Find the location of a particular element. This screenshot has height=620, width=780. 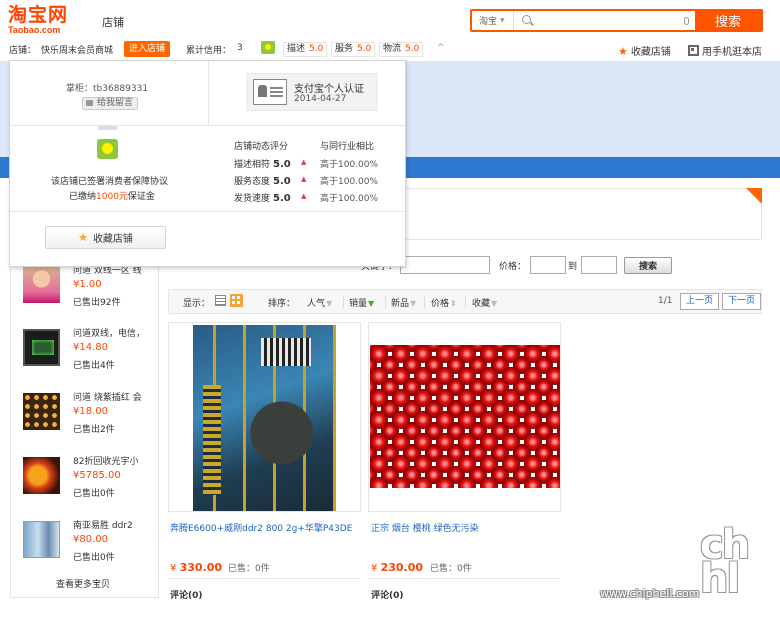

store-name: 快乐周末会员商城 is located at coordinates (77, 49).